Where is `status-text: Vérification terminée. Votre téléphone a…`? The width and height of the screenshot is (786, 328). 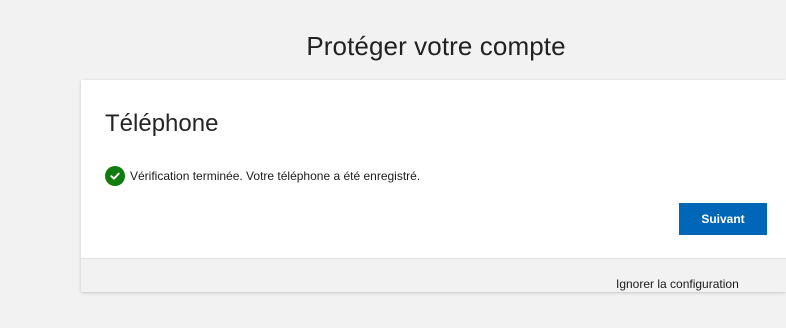 status-text: Vérification terminée. Votre téléphone a… is located at coordinates (275, 176).